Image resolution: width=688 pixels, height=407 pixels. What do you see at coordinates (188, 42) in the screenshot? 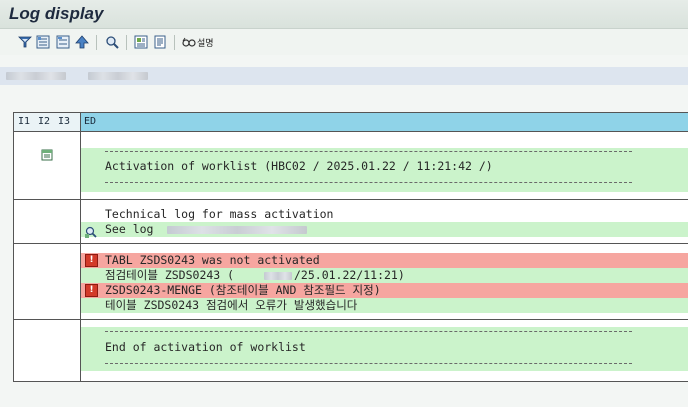
I see `help-glasses-icon` at bounding box center [188, 42].